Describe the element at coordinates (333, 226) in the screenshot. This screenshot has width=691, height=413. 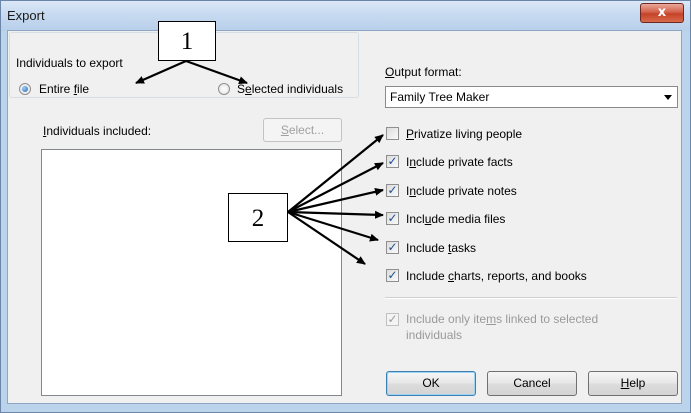
I see `callout-2-arrow-tasks` at that location.